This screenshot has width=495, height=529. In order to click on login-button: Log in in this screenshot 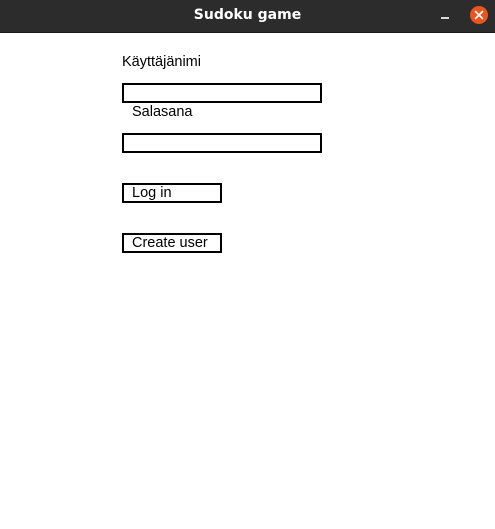, I will do `click(172, 193)`.